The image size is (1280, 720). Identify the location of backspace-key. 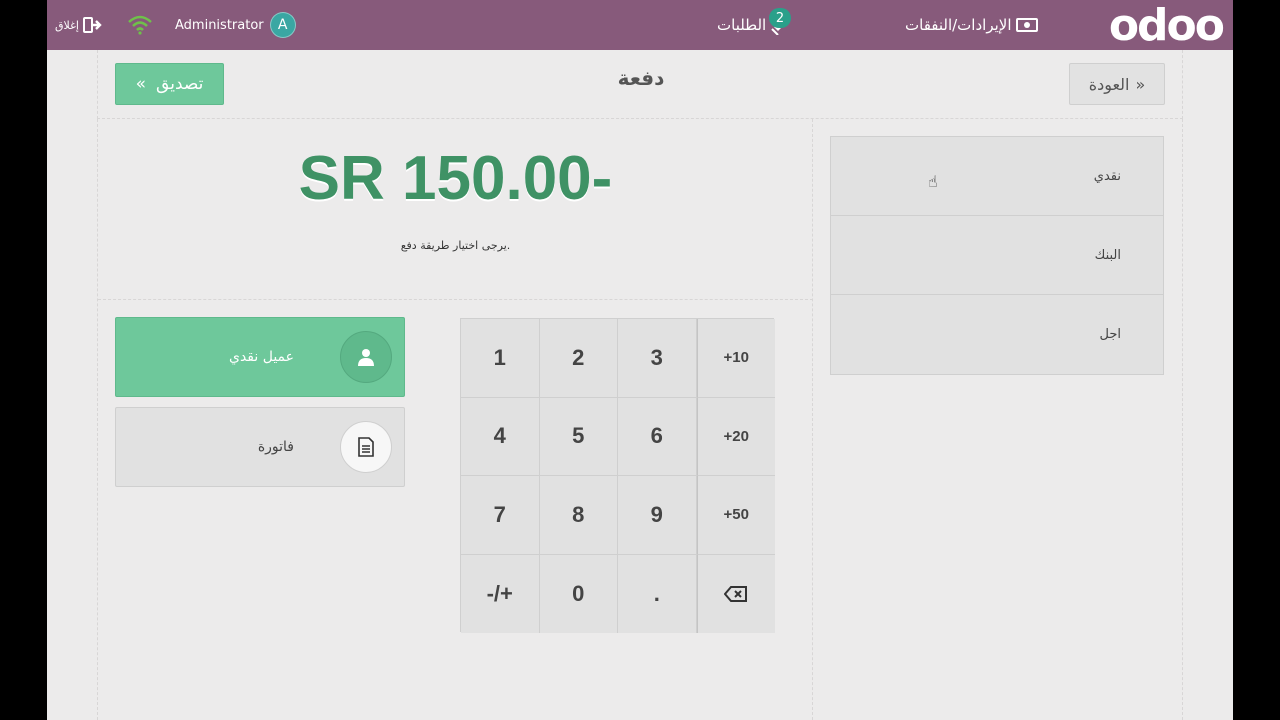
(735, 593).